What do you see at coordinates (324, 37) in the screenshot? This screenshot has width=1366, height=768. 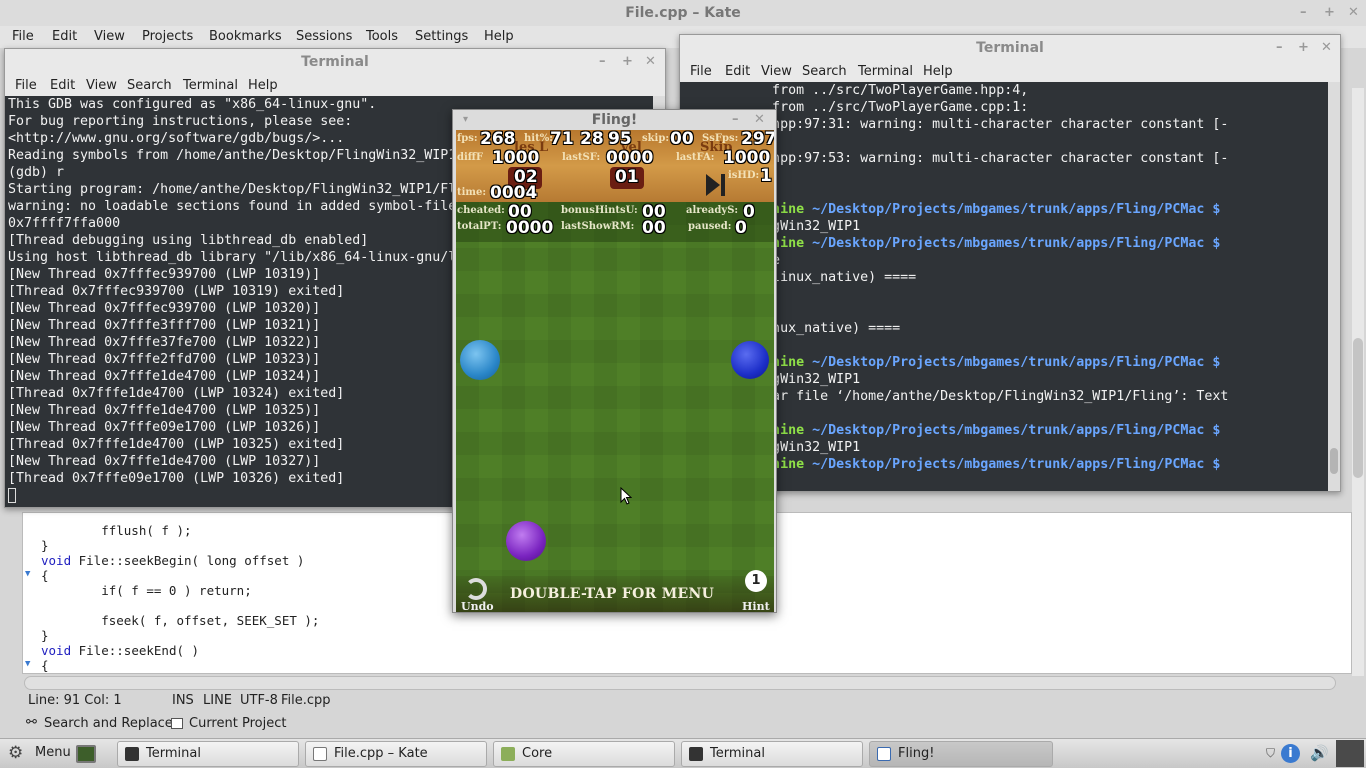 I see `menu-sessions: Sessions` at bounding box center [324, 37].